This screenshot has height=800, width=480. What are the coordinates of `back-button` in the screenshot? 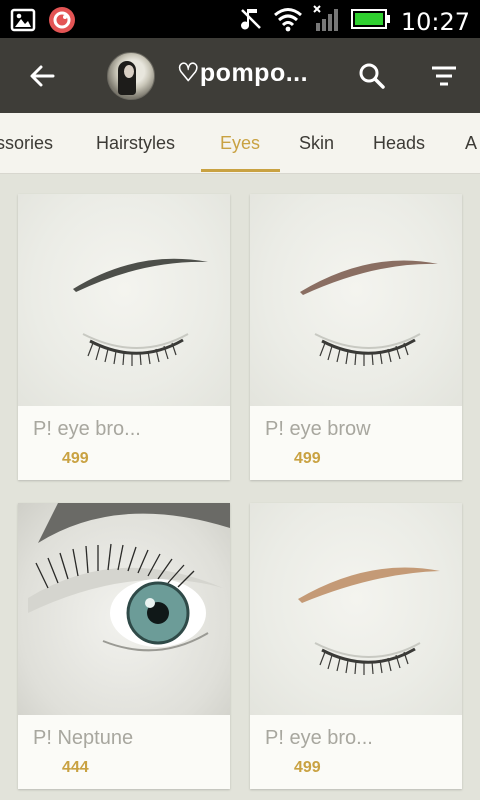 It's located at (42, 76).